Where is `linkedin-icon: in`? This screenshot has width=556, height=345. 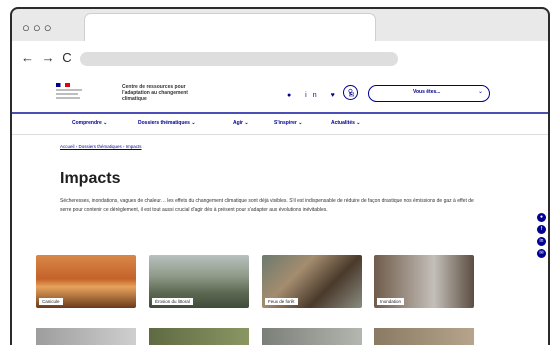
linkedin-icon: in is located at coordinates (541, 241).